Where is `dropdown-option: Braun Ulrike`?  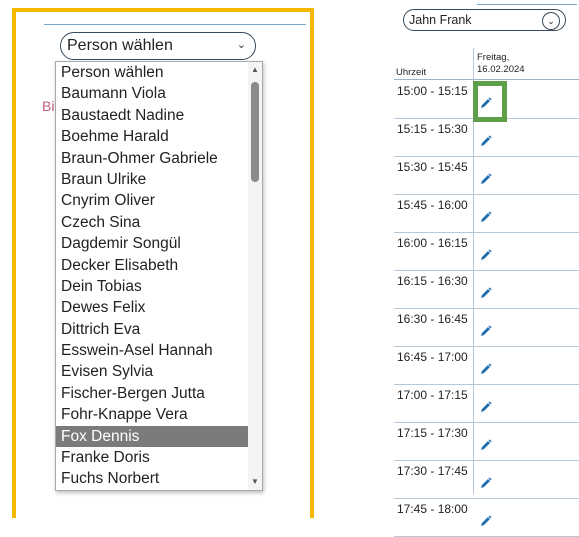
dropdown-option: Braun Ulrike is located at coordinates (152, 179).